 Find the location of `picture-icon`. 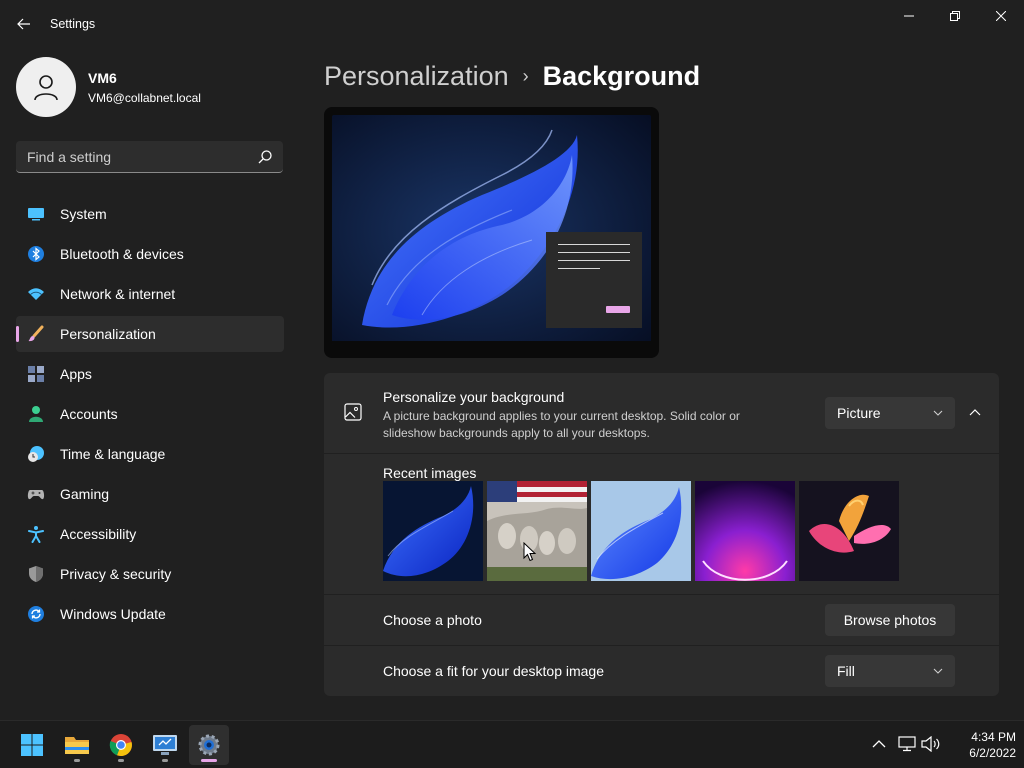

picture-icon is located at coordinates (353, 412).